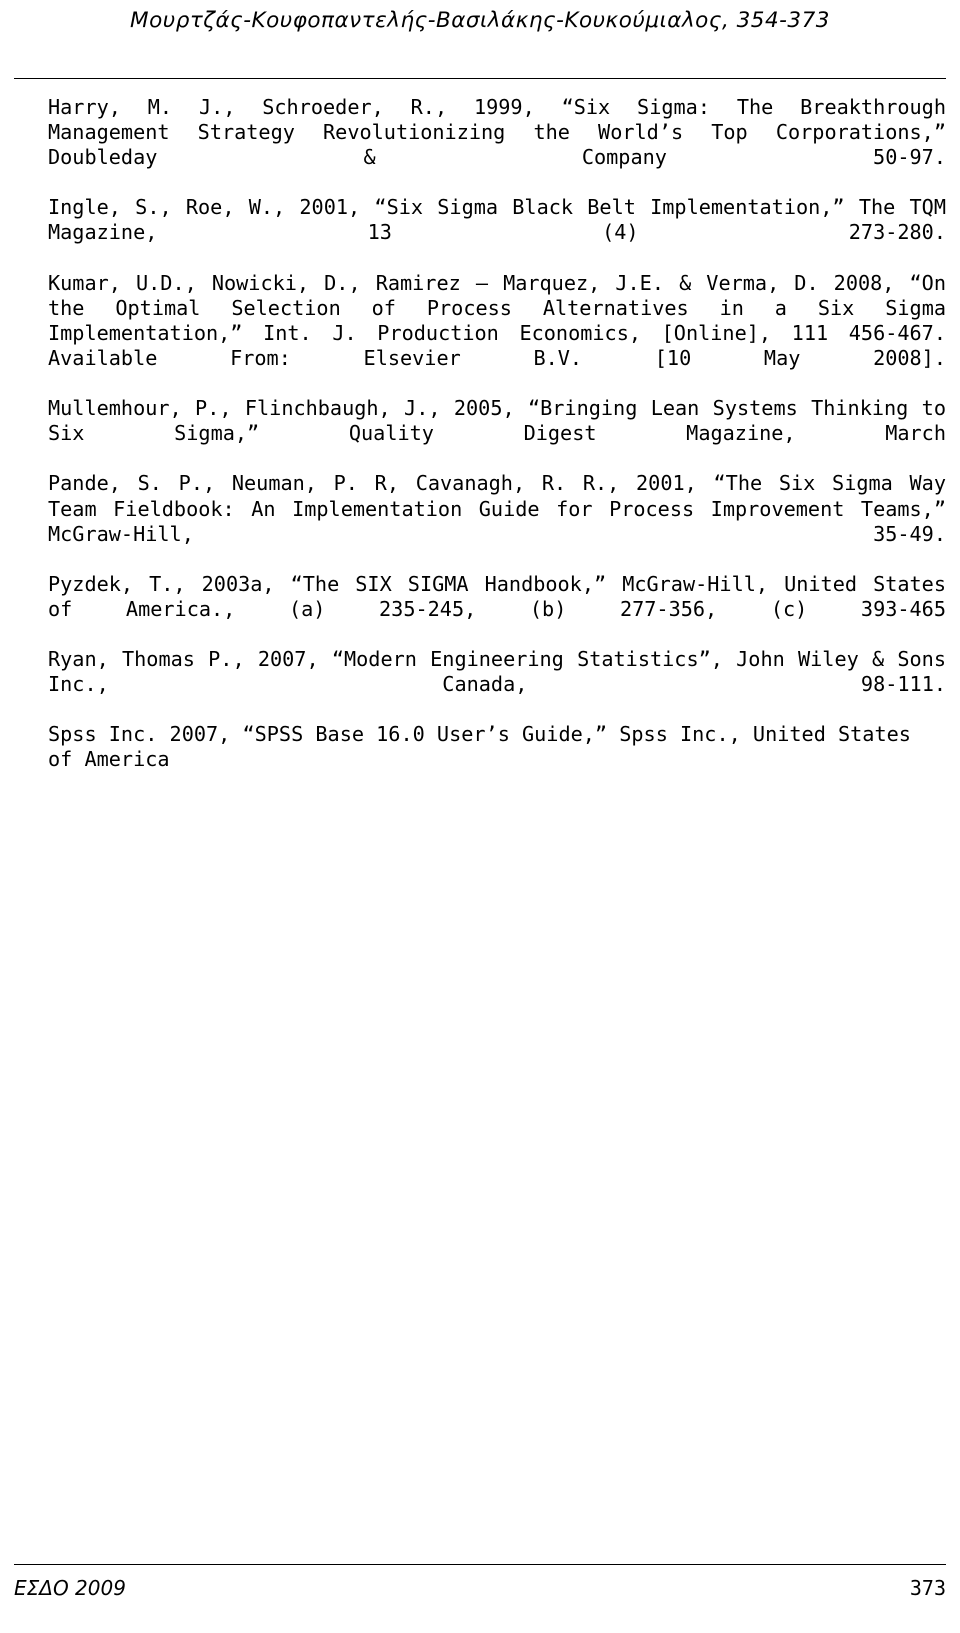 This screenshot has width=960, height=1633. I want to click on footer-journal: ΕΣΔΟ 2009, so click(70, 1588).